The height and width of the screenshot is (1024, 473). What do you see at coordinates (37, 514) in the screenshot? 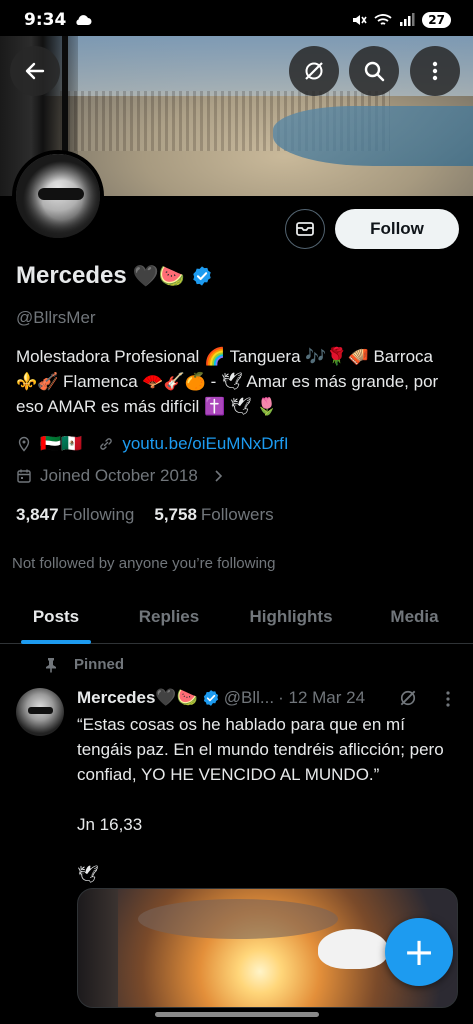
I see `following-count: 3,847` at bounding box center [37, 514].